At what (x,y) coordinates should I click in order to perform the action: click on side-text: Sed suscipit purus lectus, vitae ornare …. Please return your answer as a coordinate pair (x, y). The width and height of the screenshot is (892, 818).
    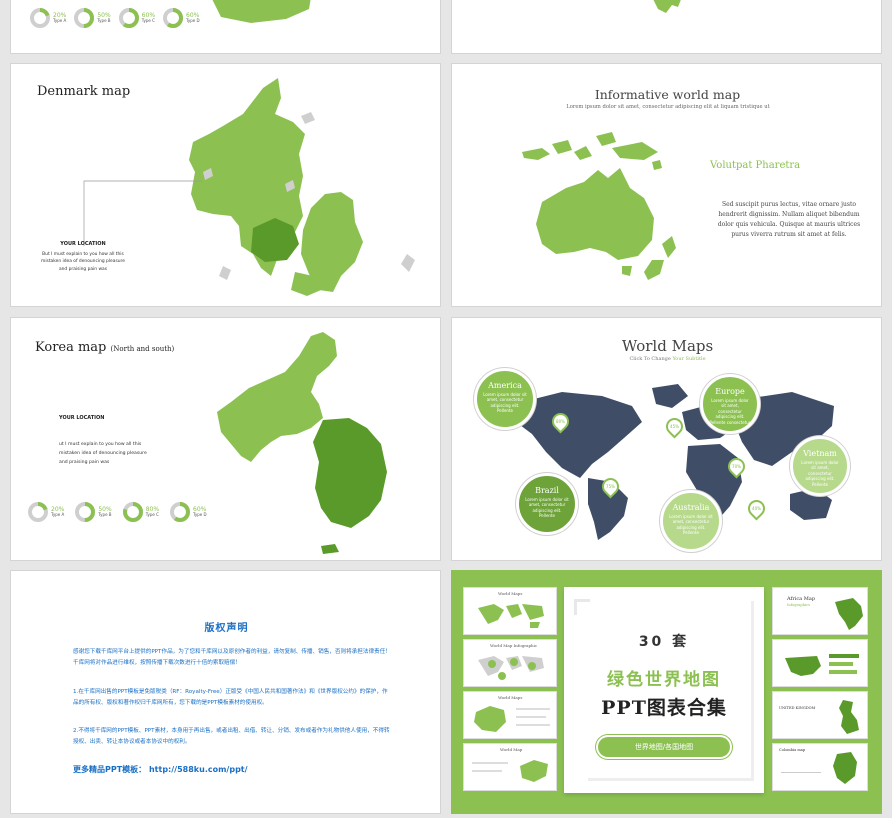
    Looking at the image, I should click on (789, 219).